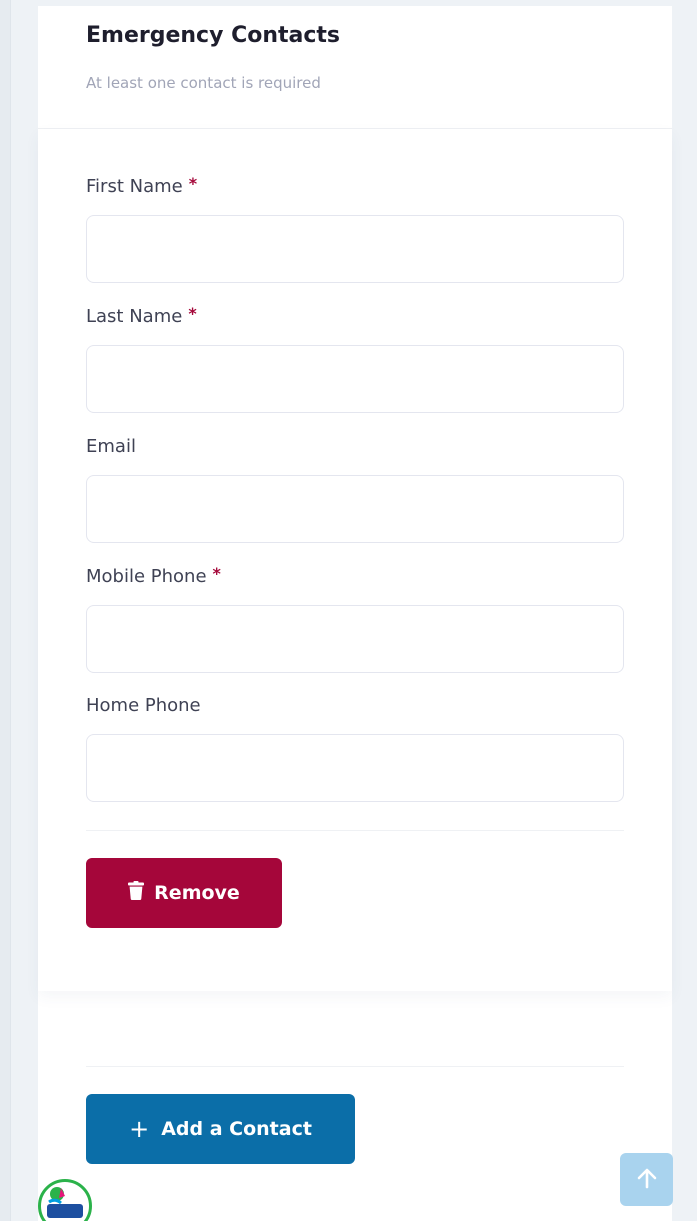 Image resolution: width=697 pixels, height=1221 pixels. I want to click on mobile-phone-input, so click(355, 639).